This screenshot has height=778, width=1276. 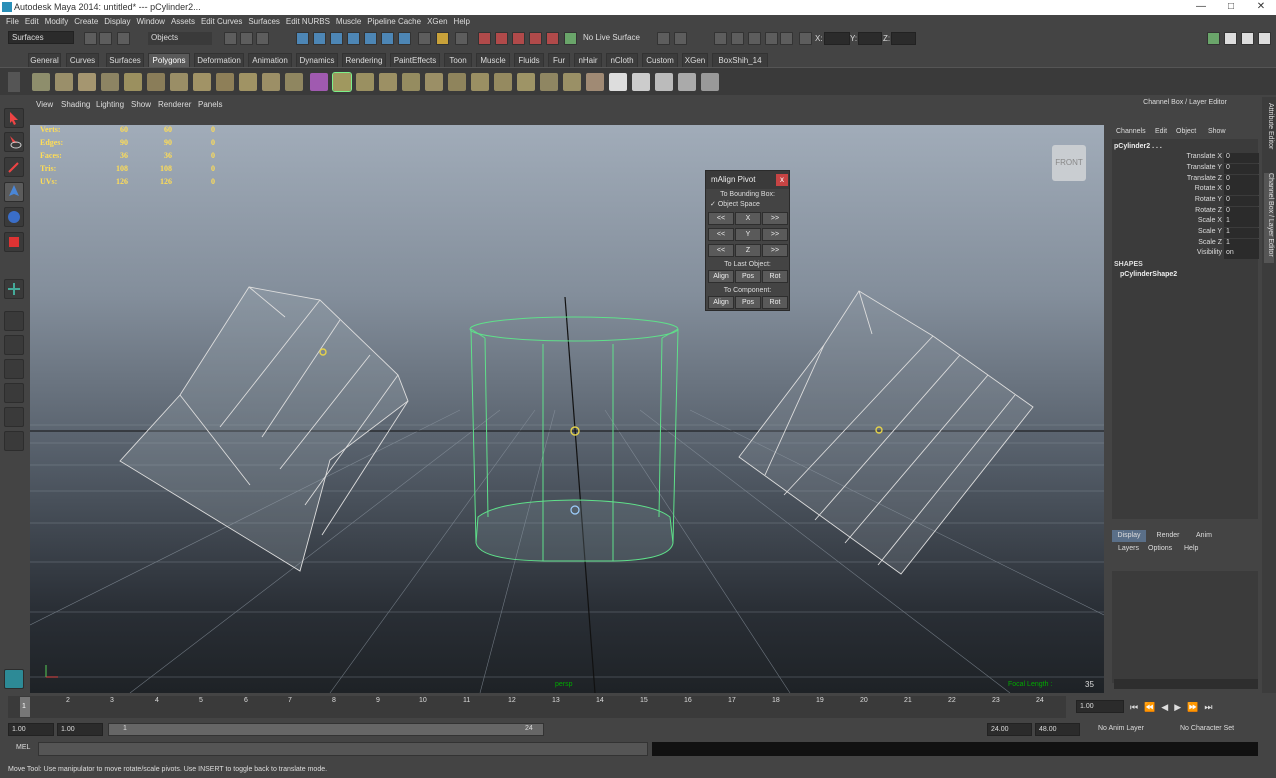 I want to click on z-min-button: <<, so click(x=721, y=250).